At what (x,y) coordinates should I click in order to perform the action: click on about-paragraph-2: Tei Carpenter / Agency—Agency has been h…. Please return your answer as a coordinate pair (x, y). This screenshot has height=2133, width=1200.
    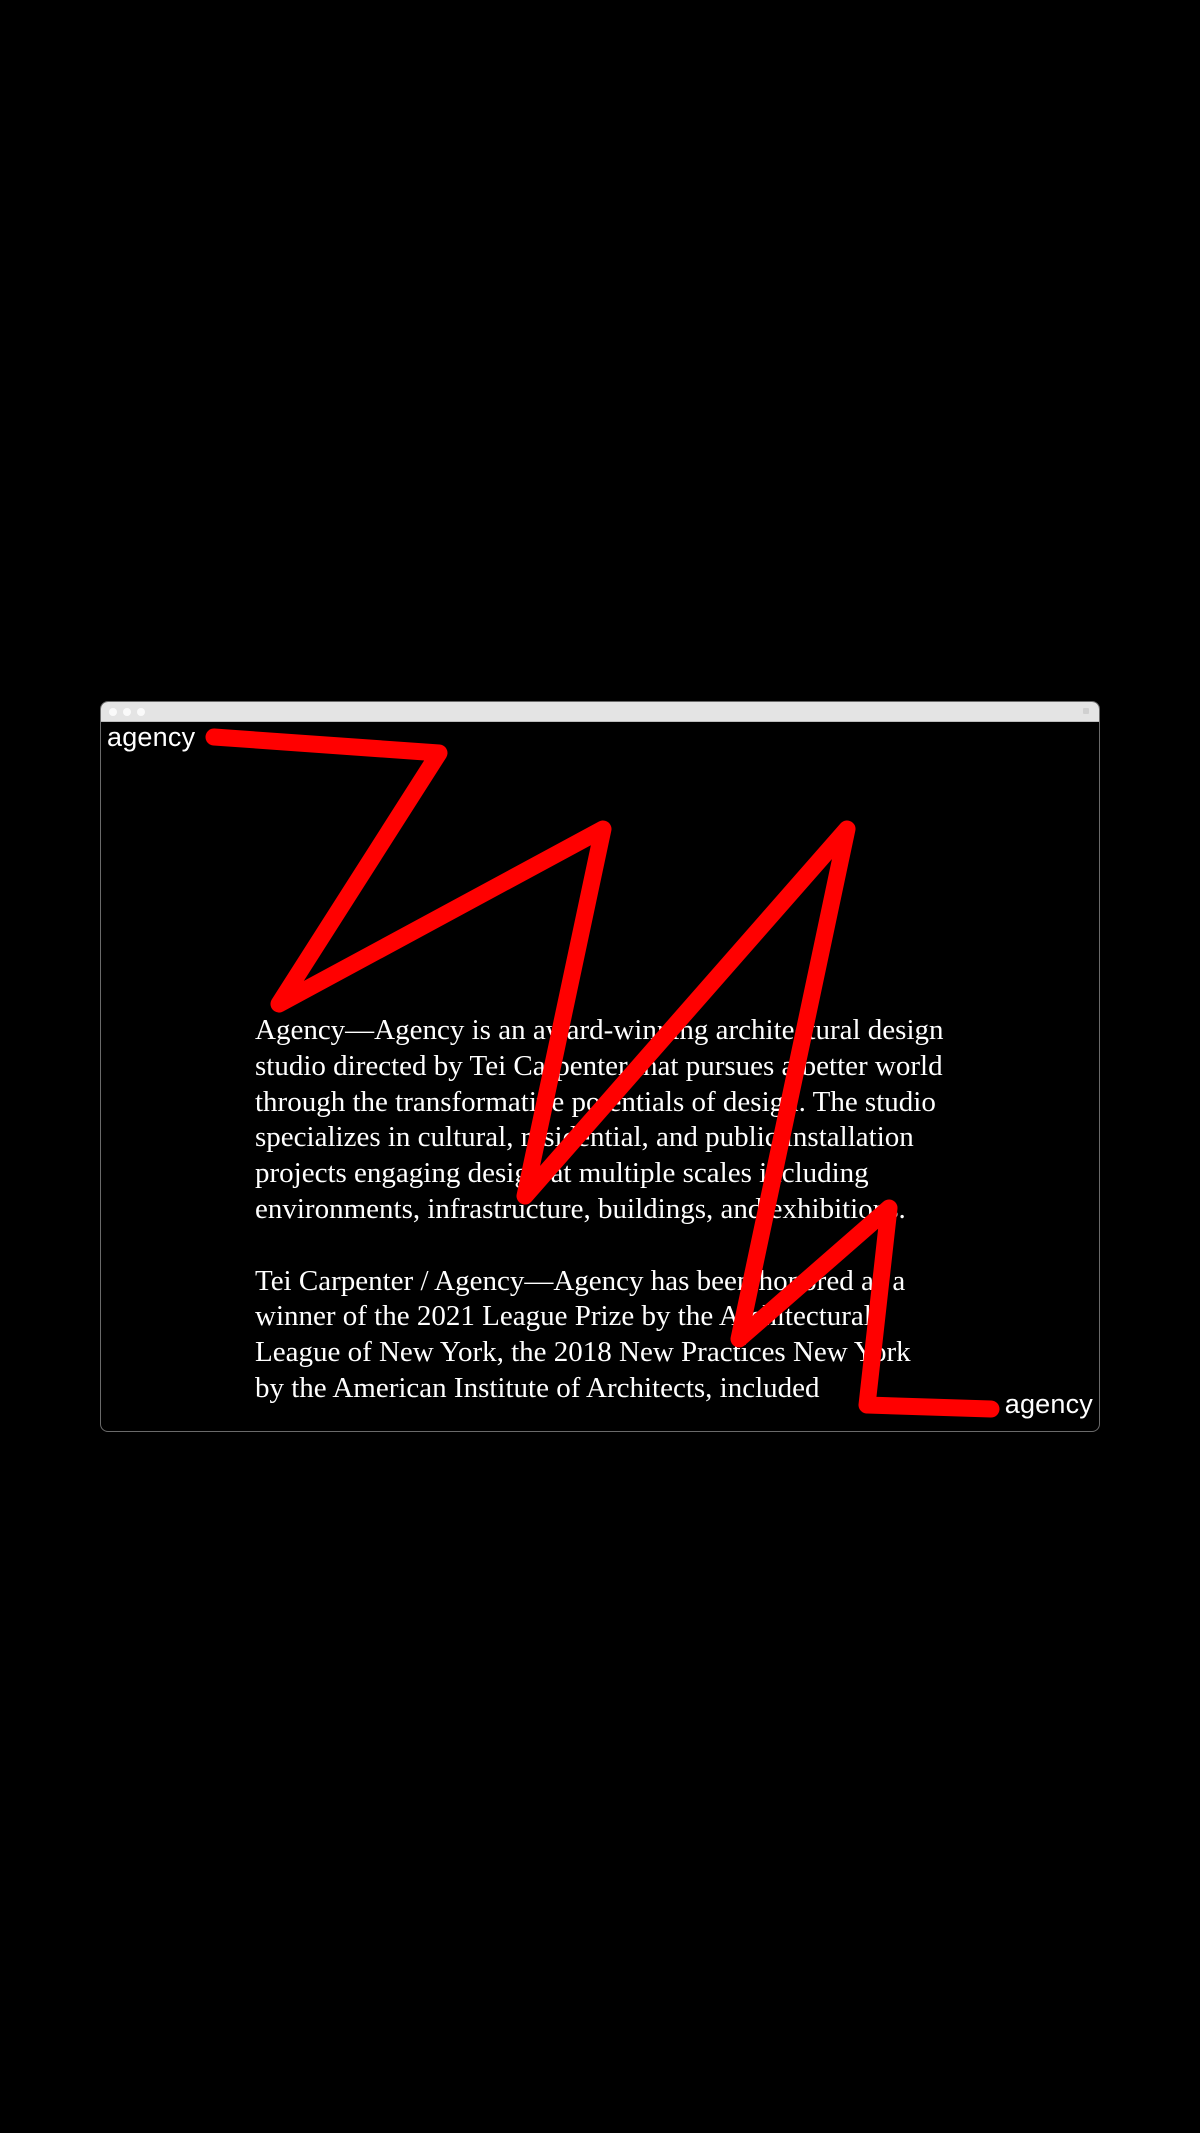
    Looking at the image, I should click on (583, 1334).